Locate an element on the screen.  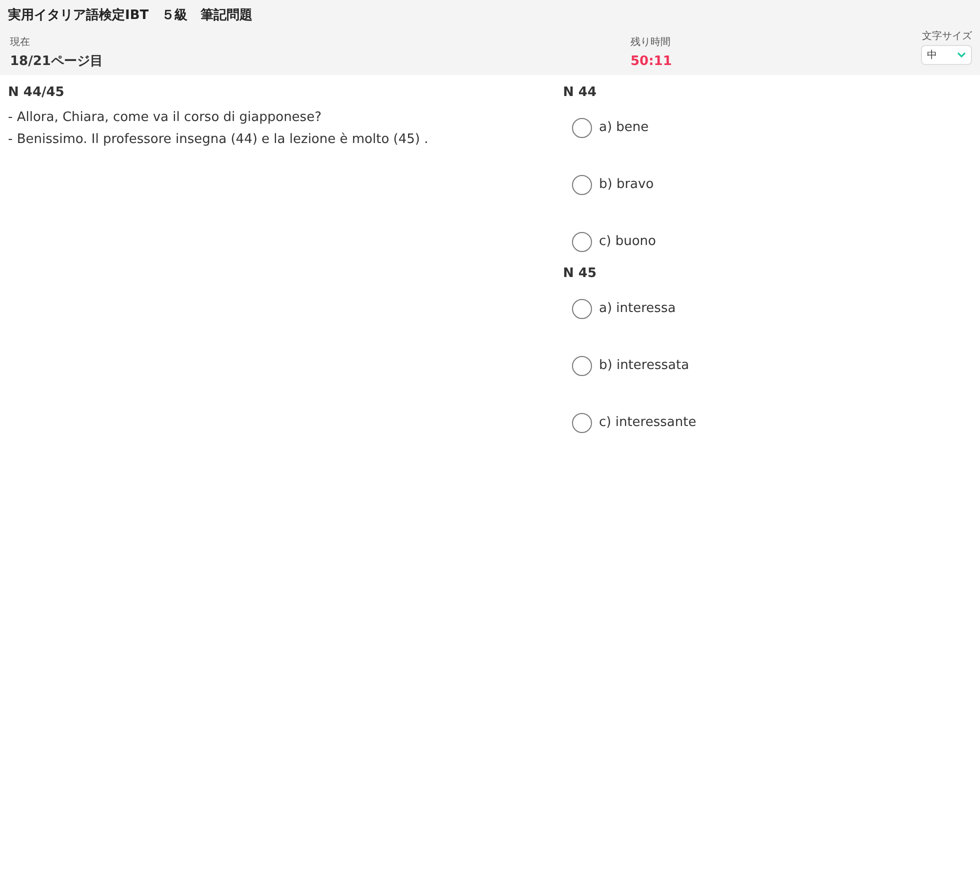
answer-option: a) interessa is located at coordinates (624, 309).